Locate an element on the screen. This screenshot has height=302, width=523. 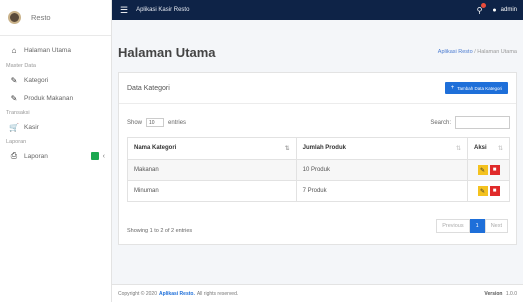
pagination-page: 1 is located at coordinates (477, 226).